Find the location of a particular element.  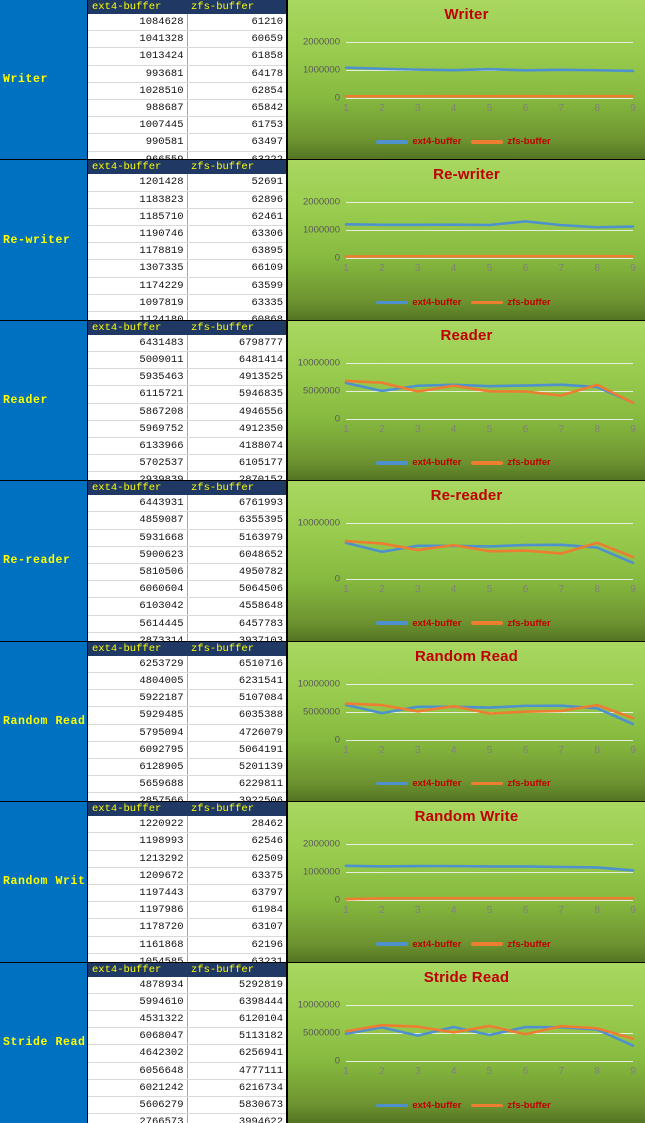

table-cell: 1054585 is located at coordinates (138, 957).